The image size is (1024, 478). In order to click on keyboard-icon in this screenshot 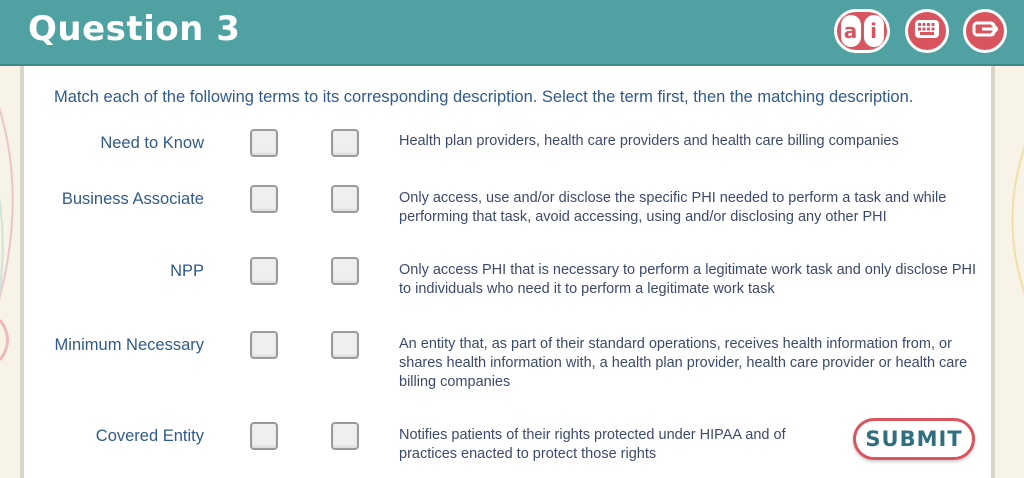, I will do `click(927, 31)`.